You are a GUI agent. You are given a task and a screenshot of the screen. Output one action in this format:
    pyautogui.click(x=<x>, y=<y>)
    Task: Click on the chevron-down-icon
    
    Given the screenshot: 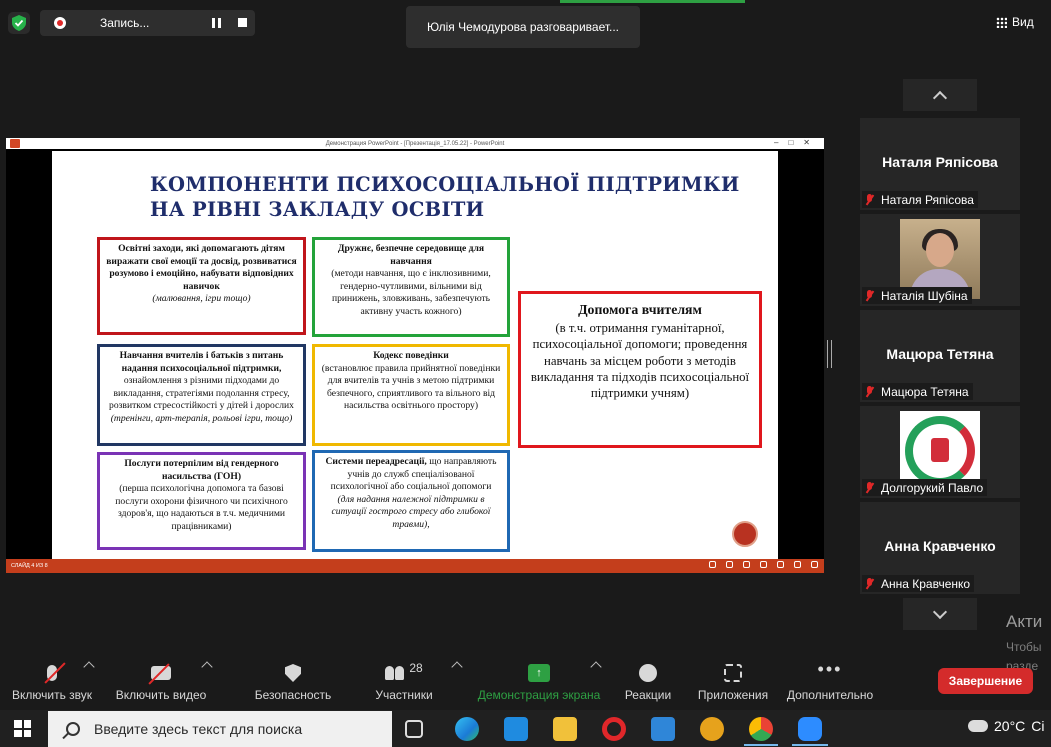 What is the action you would take?
    pyautogui.click(x=940, y=611)
    